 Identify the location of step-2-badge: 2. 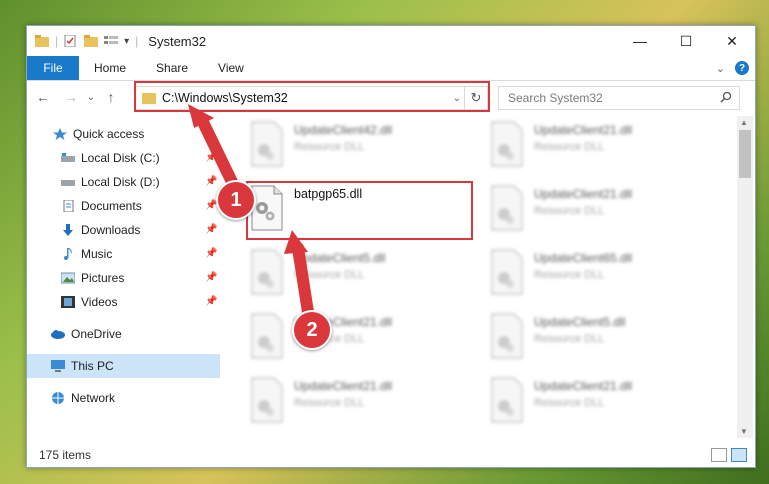
(312, 330).